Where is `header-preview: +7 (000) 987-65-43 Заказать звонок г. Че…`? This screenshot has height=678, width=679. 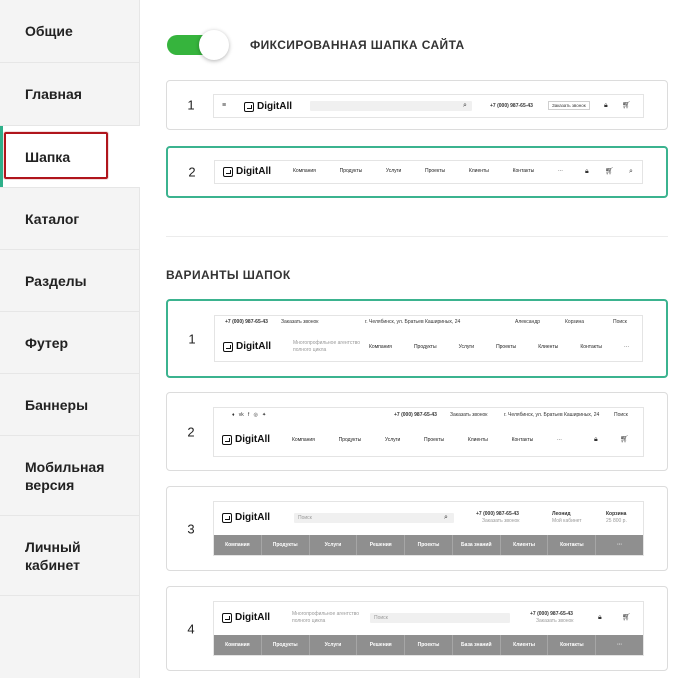
header-preview: +7 (000) 987-65-43 Заказать звонок г. Че… is located at coordinates (428, 338).